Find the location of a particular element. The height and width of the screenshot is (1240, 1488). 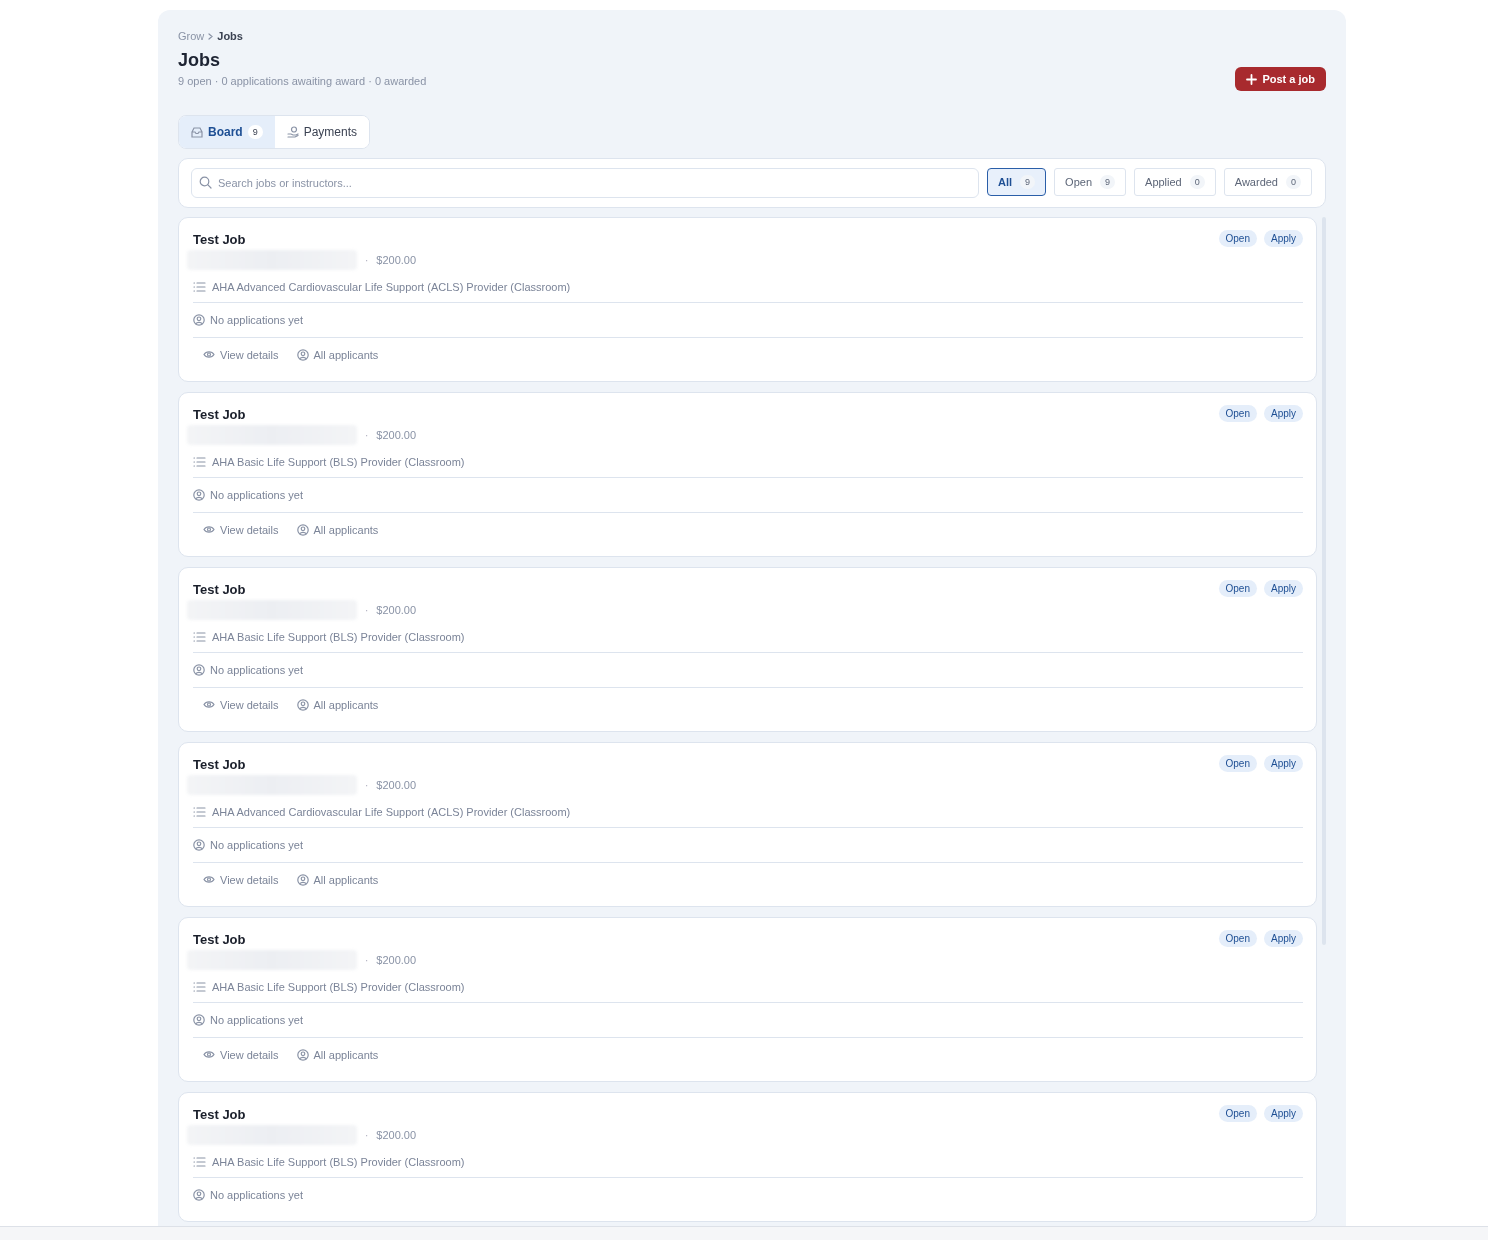

breadcrumb-item: Jobs is located at coordinates (230, 36).